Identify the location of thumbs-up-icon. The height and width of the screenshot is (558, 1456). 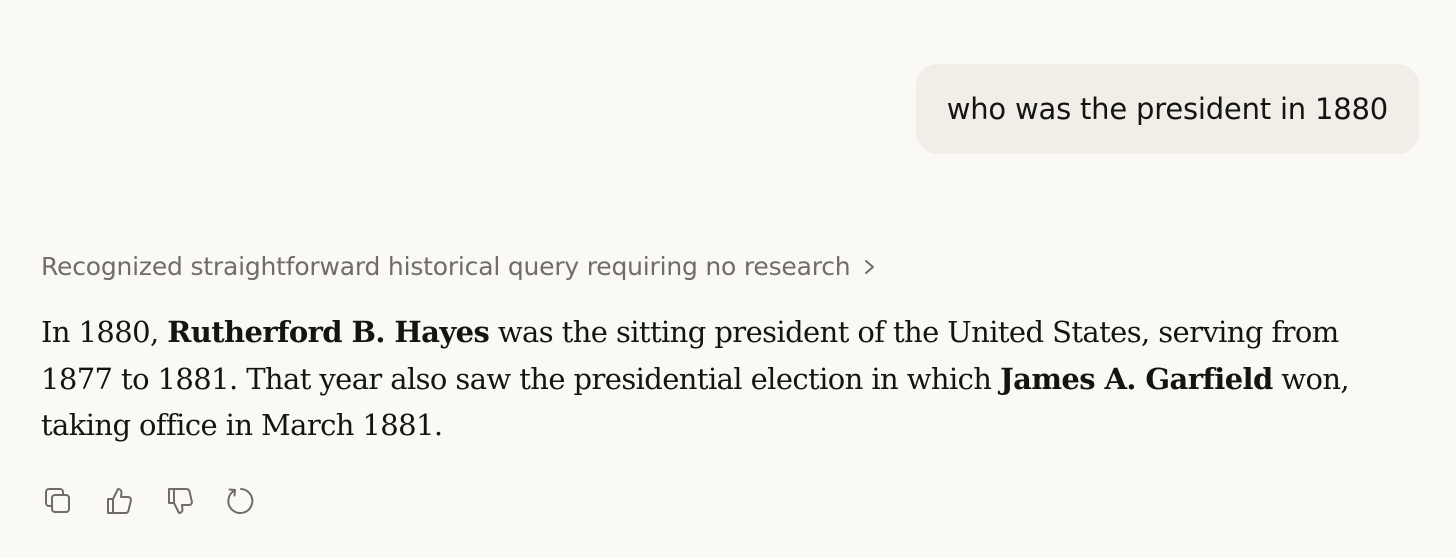
(119, 501).